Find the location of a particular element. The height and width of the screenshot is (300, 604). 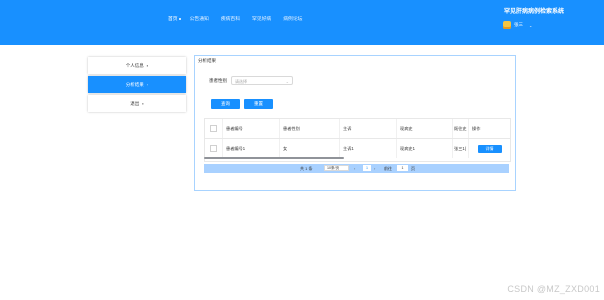

column-header: 操作 is located at coordinates (476, 128).